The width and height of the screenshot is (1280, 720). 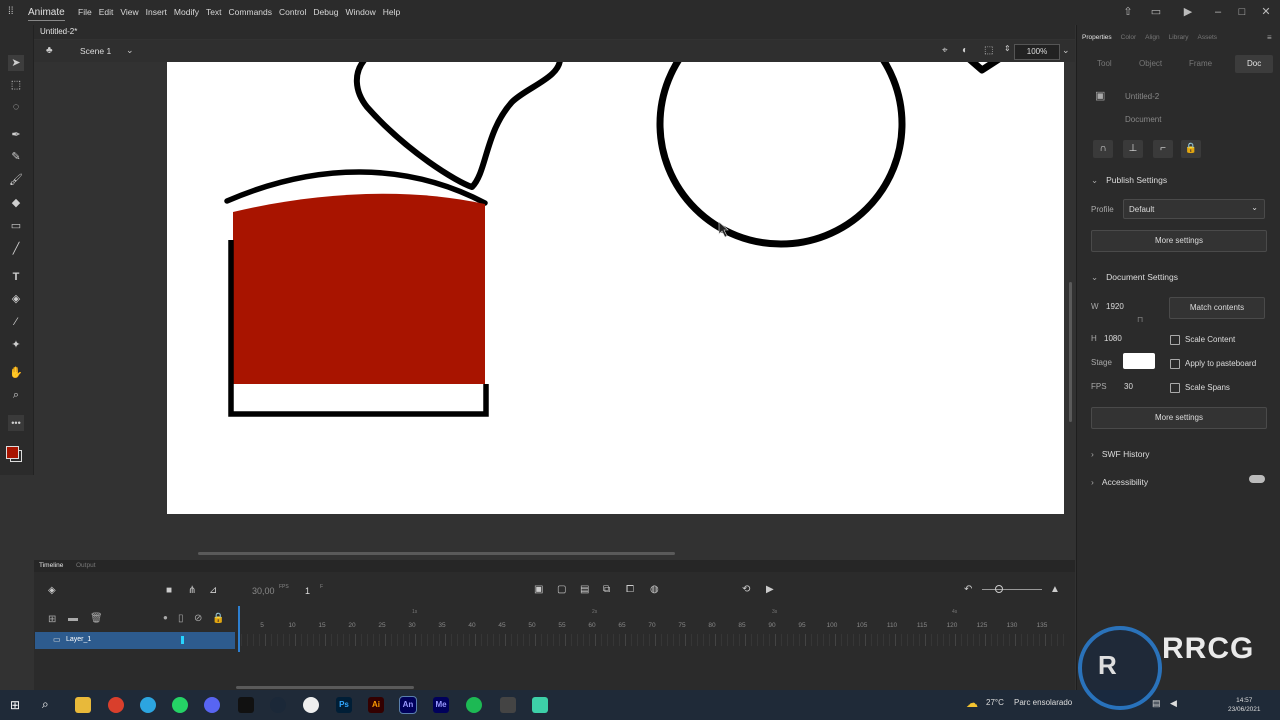 What do you see at coordinates (45, 704) in the screenshot?
I see `search-icon: ⌕` at bounding box center [45, 704].